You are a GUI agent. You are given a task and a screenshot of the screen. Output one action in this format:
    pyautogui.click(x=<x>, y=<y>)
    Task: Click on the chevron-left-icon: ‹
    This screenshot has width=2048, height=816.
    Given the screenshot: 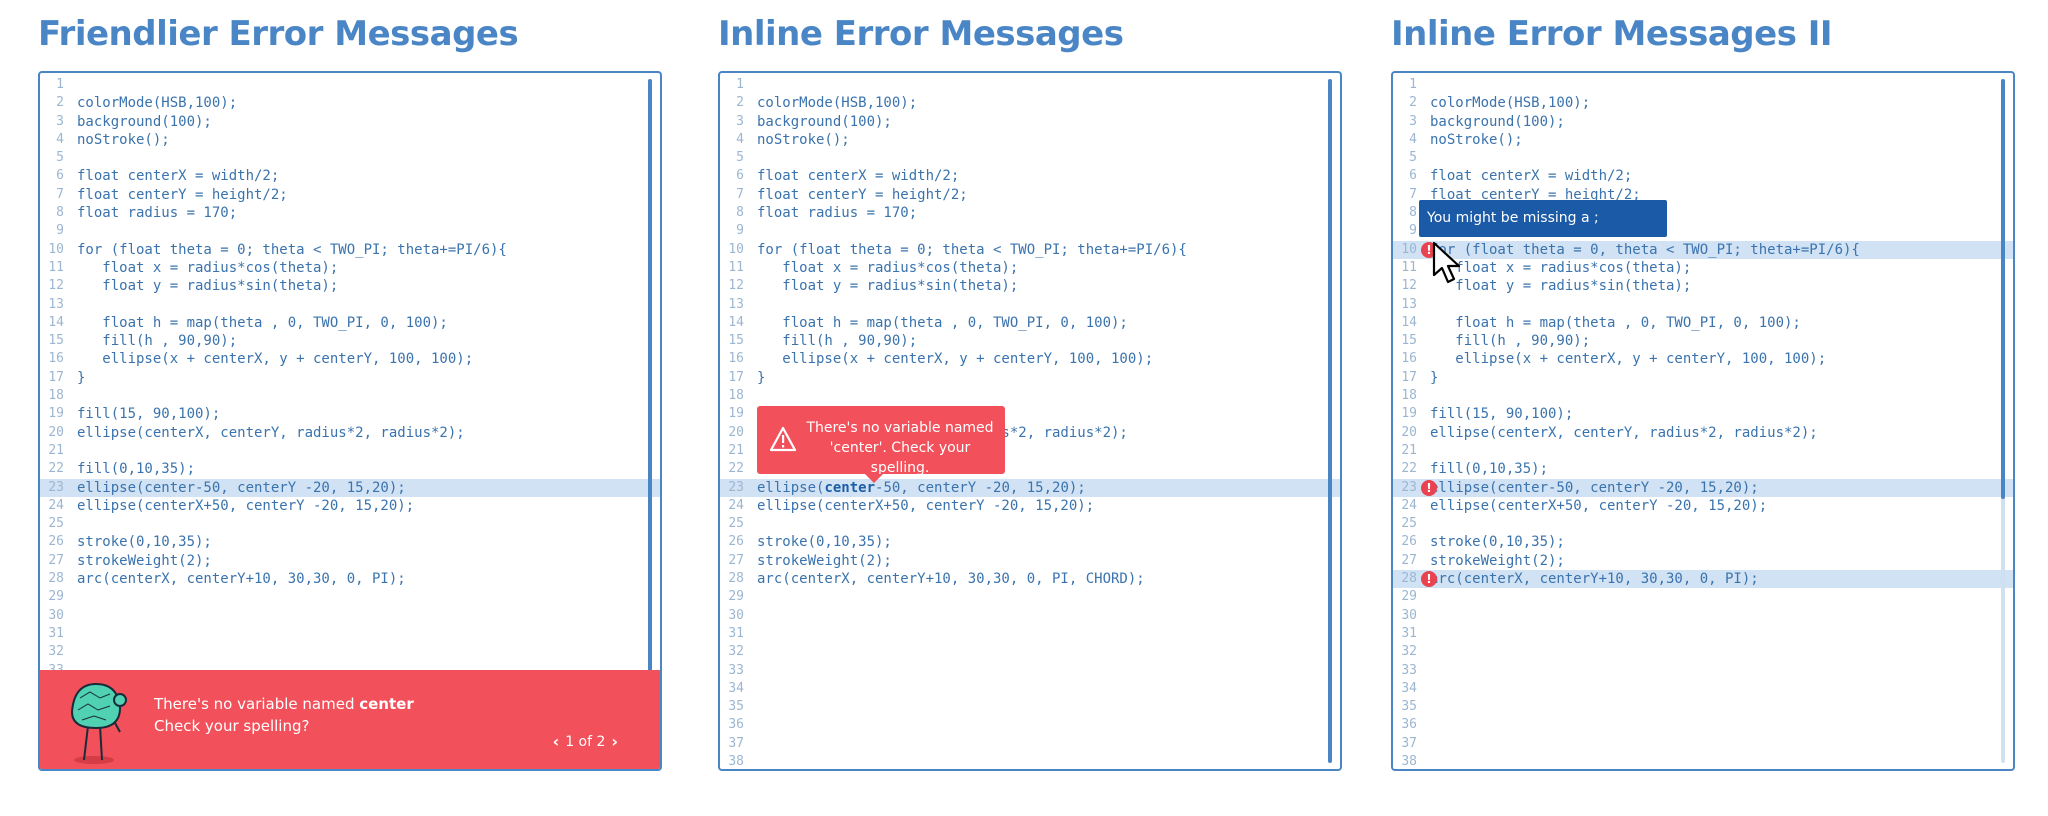 What is the action you would take?
    pyautogui.click(x=556, y=741)
    